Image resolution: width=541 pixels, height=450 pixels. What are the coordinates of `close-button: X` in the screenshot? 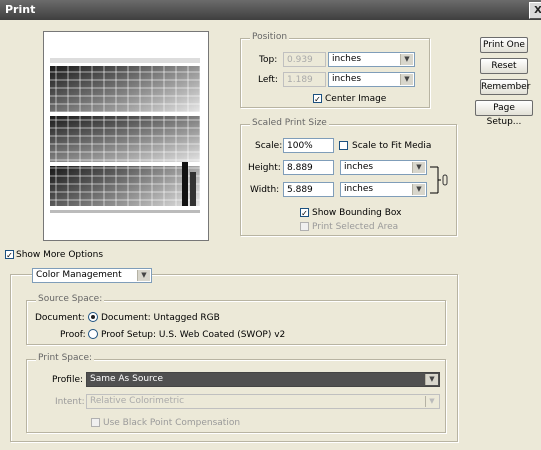 It's located at (535, 10).